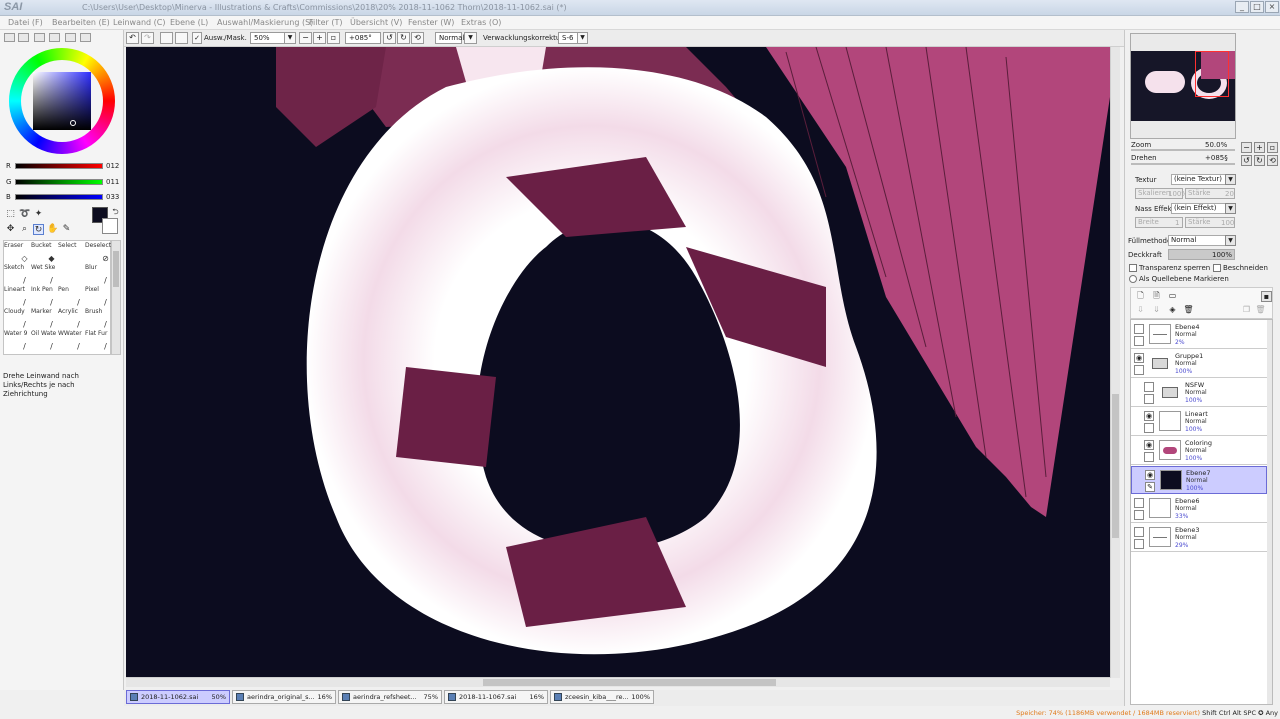 This screenshot has width=1280, height=719. Describe the element at coordinates (62, 101) in the screenshot. I see `saturation-value-square` at that location.